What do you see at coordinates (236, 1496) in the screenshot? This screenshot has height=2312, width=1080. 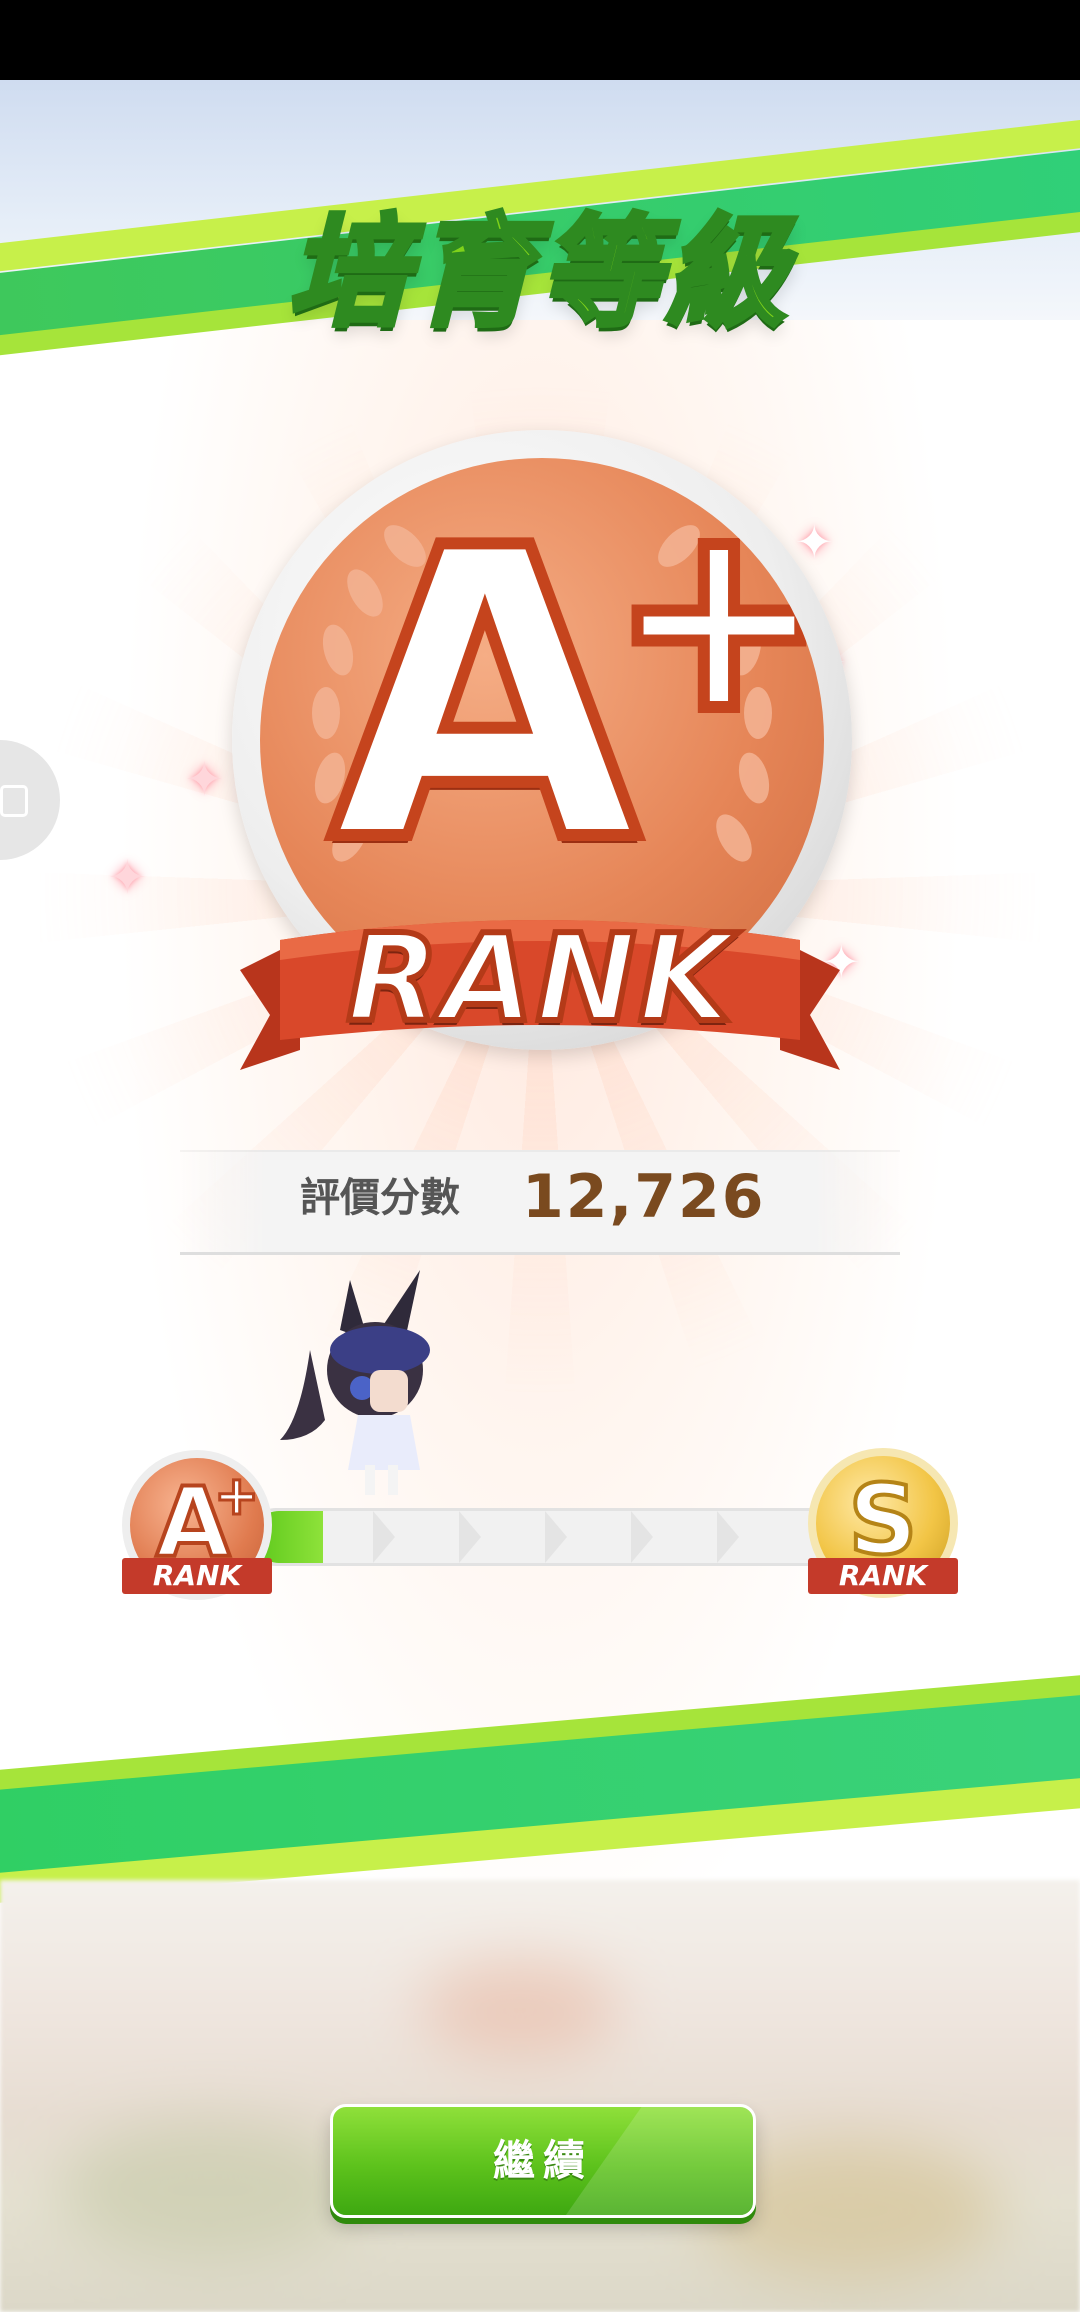 I see `current-rank-modifier: +` at bounding box center [236, 1496].